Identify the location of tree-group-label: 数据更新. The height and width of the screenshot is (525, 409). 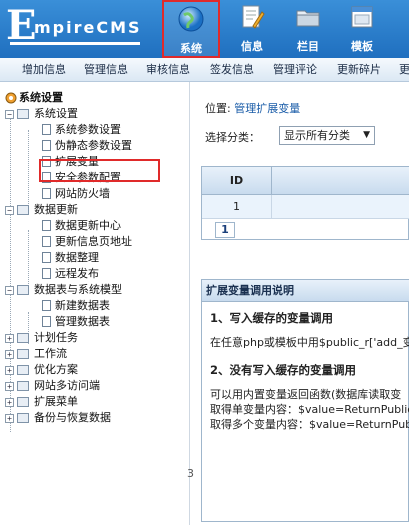
(56, 209).